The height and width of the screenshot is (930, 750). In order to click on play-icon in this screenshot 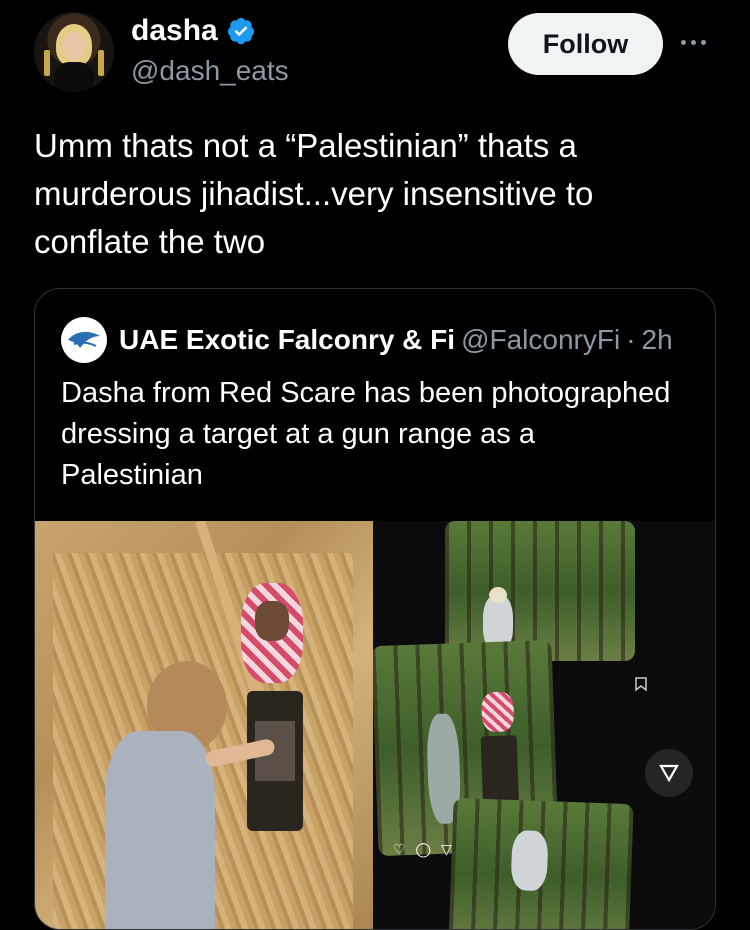, I will do `click(669, 773)`.